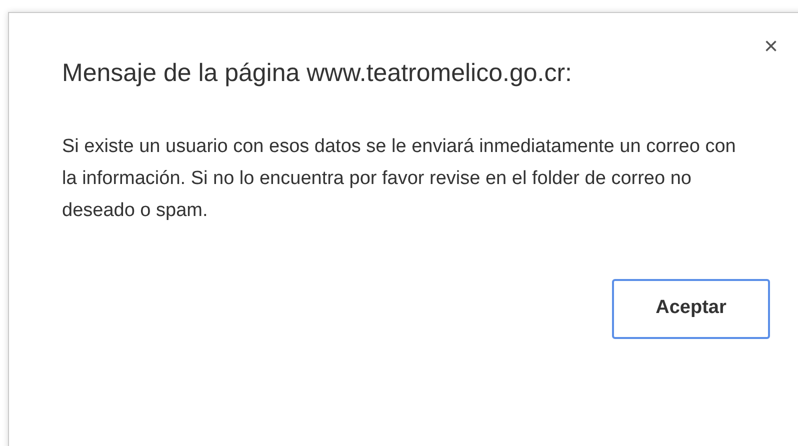  Describe the element at coordinates (771, 47) in the screenshot. I see `close-button: ×` at that location.